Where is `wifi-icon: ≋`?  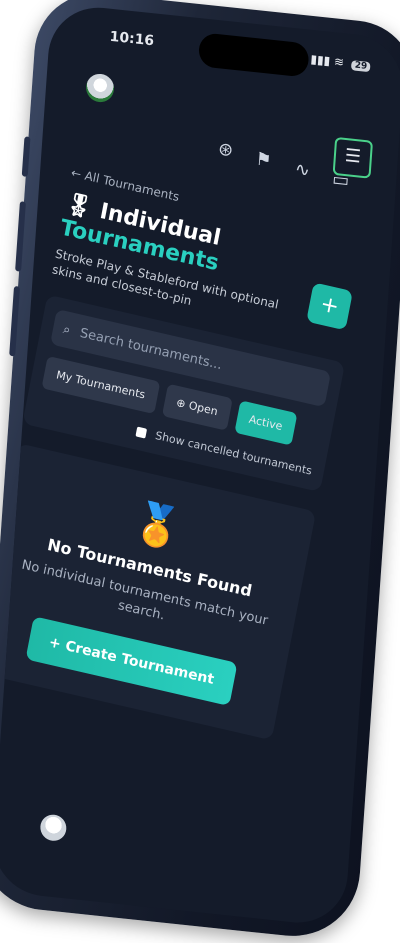 wifi-icon: ≋ is located at coordinates (339, 62).